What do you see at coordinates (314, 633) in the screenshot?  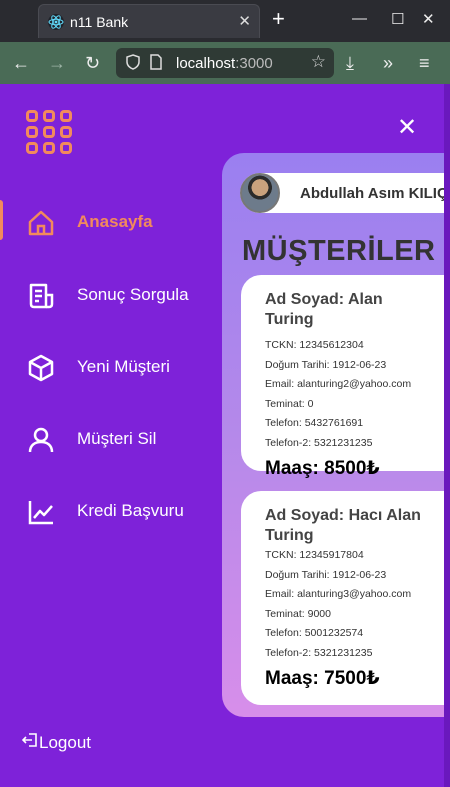 I see `customer-phone: Telefon: 5001232574` at bounding box center [314, 633].